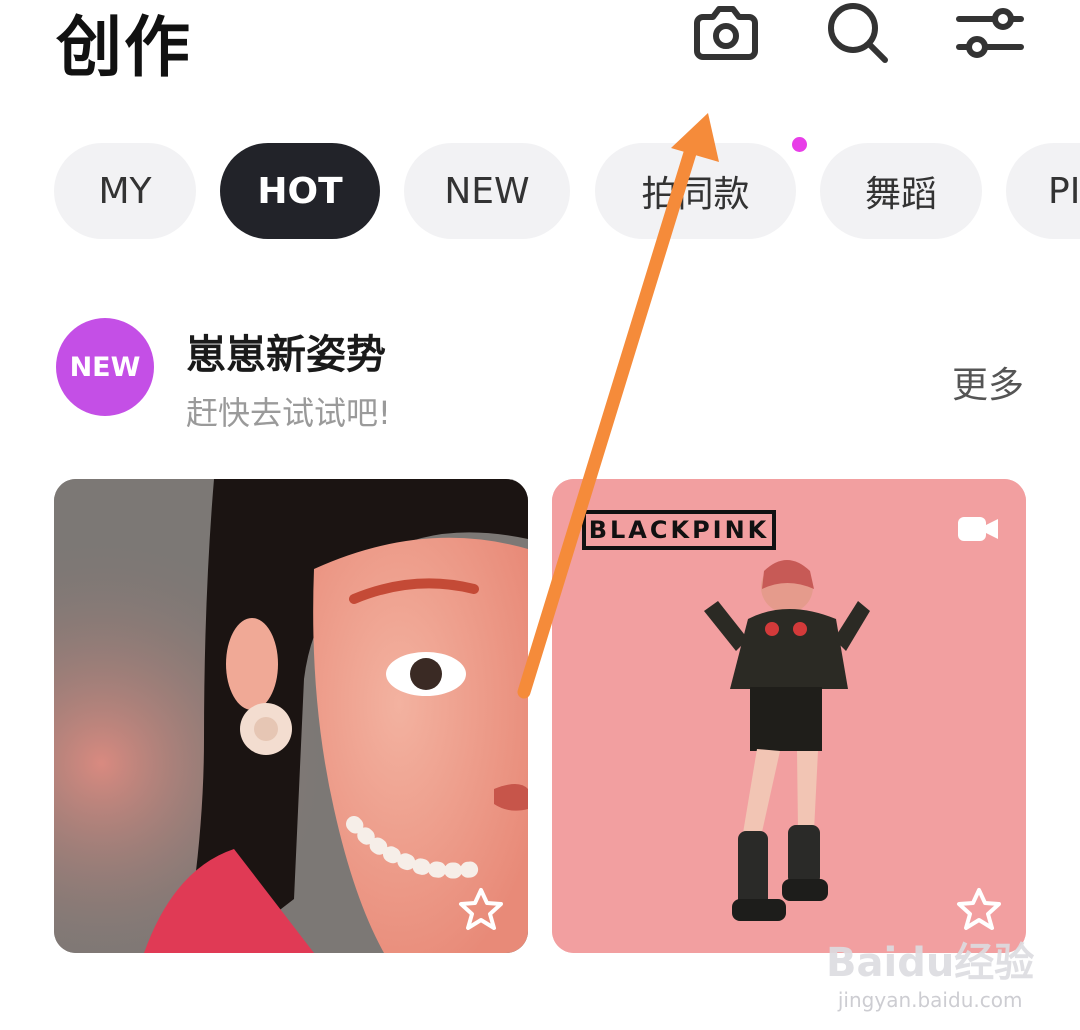  I want to click on new-badge: NEW, so click(105, 367).